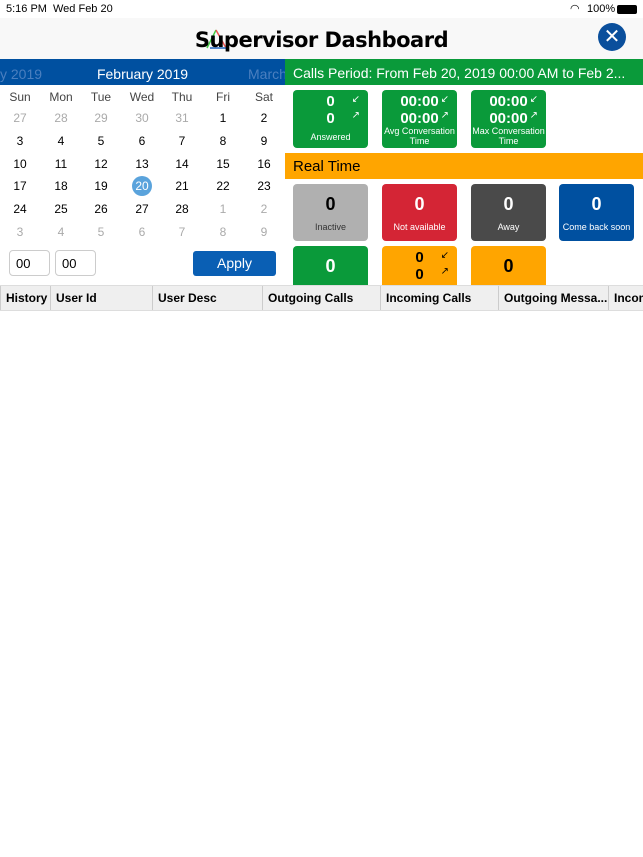  What do you see at coordinates (264, 186) in the screenshot?
I see `calendar-day: 23` at bounding box center [264, 186].